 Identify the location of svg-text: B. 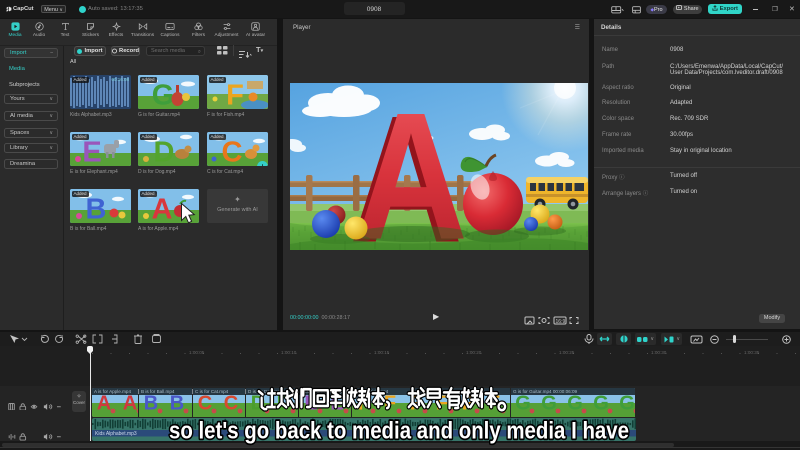
(96, 209).